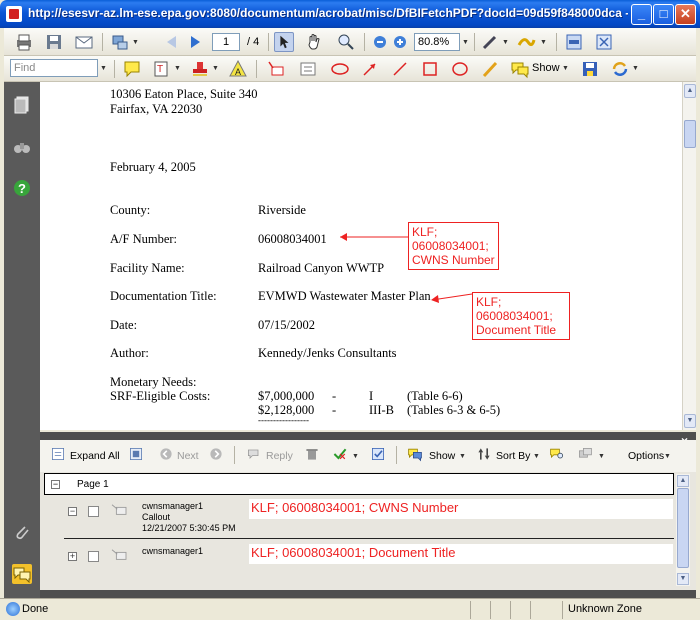  I want to click on search-comments-icon, so click(557, 454).